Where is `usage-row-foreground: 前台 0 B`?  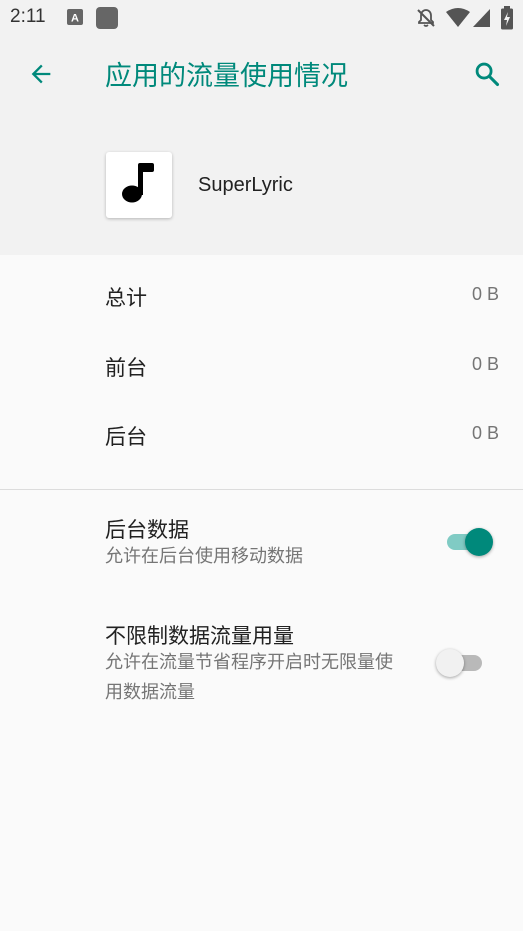
usage-row-foreground: 前台 0 B is located at coordinates (261, 367).